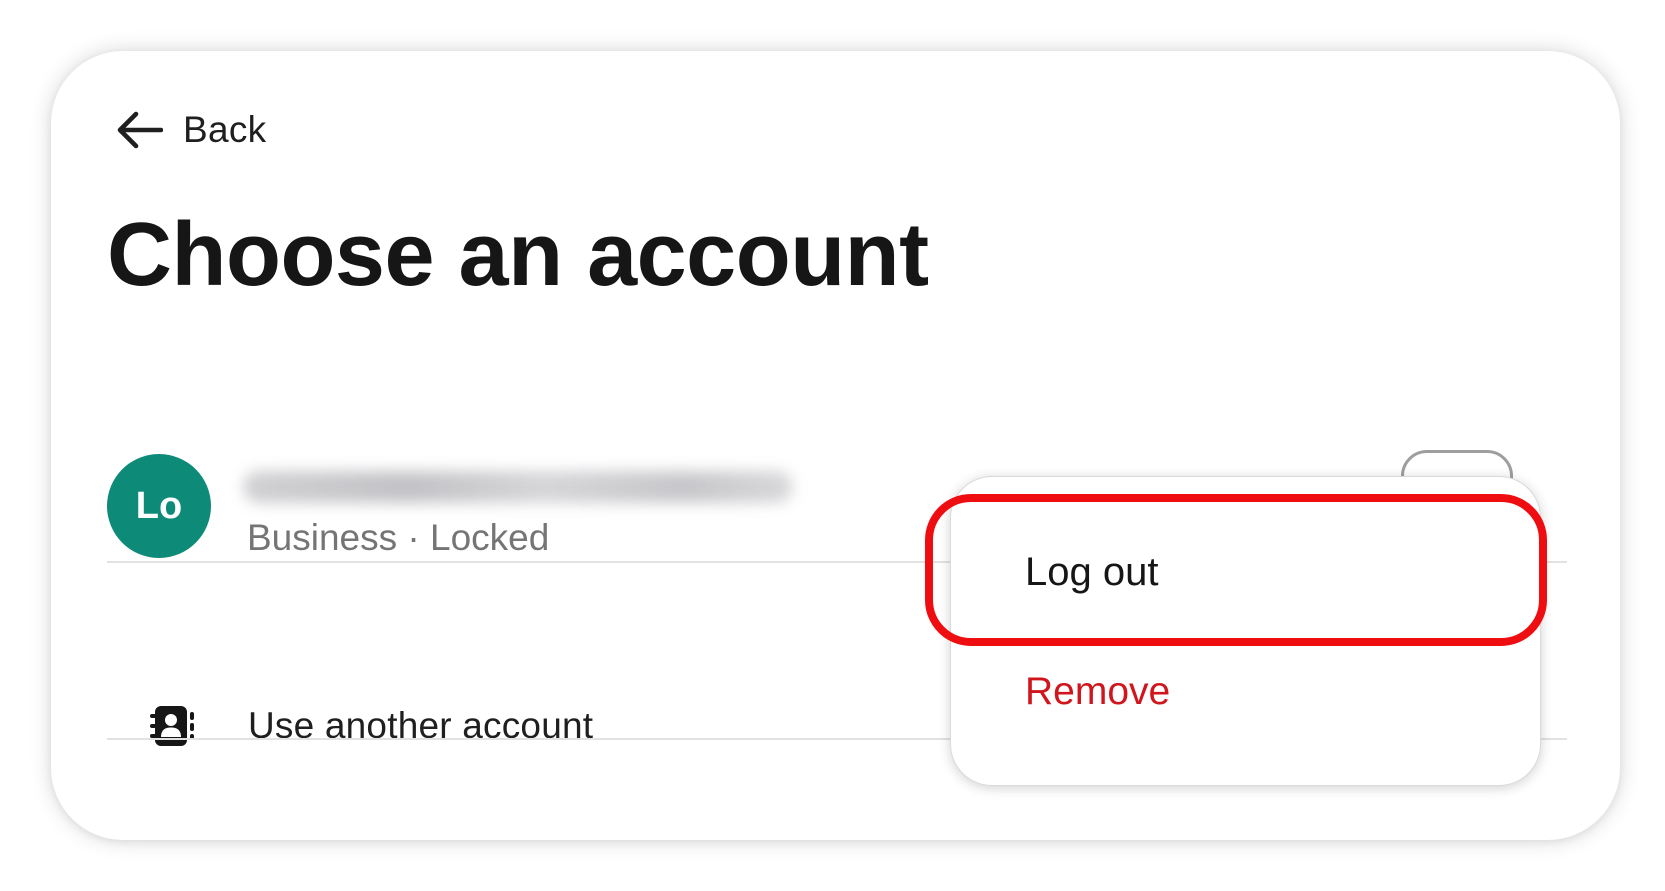 This screenshot has height=891, width=1665. What do you see at coordinates (172, 726) in the screenshot?
I see `contact-book-icon` at bounding box center [172, 726].